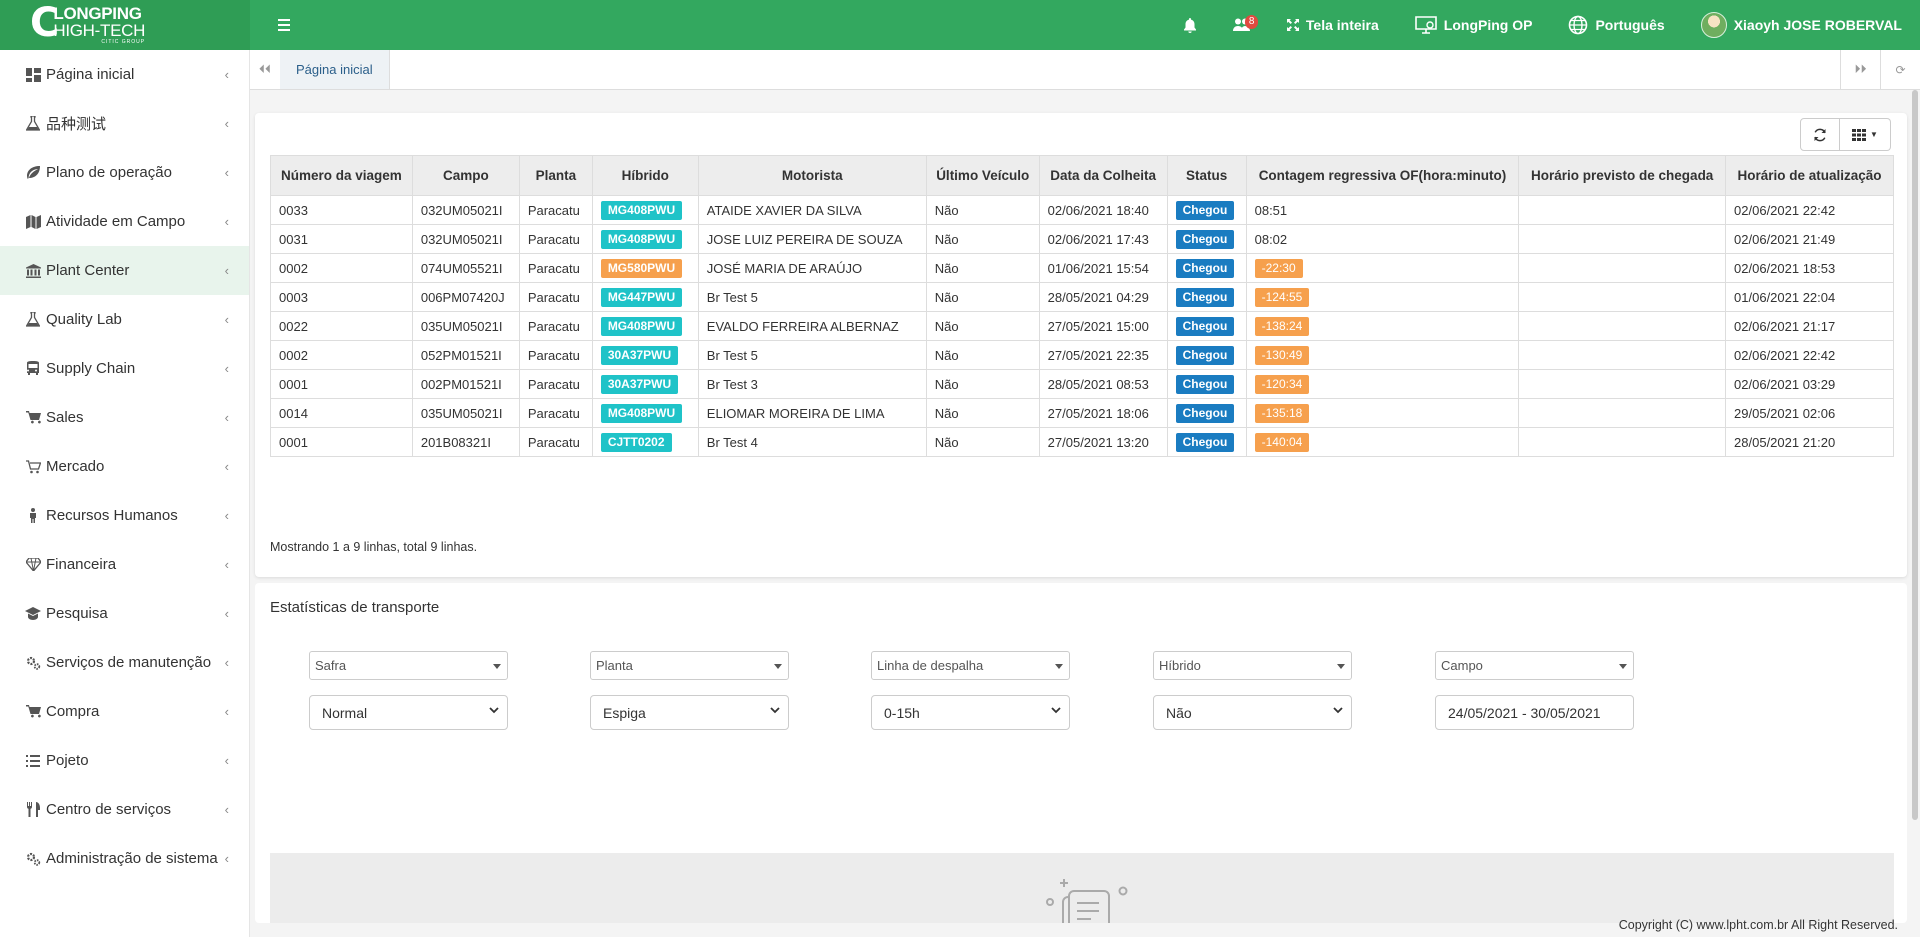  What do you see at coordinates (124, 417) in the screenshot?
I see `sidebar-item-sales: Sales ‹` at bounding box center [124, 417].